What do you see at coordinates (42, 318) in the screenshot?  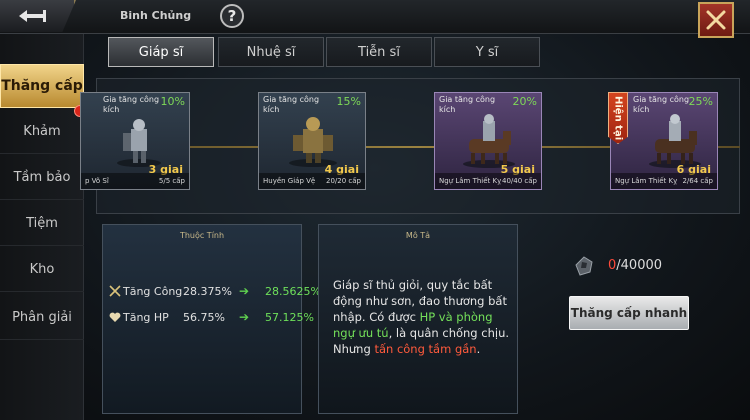 I see `sidebar-item-phan-giai: Phân giải` at bounding box center [42, 318].